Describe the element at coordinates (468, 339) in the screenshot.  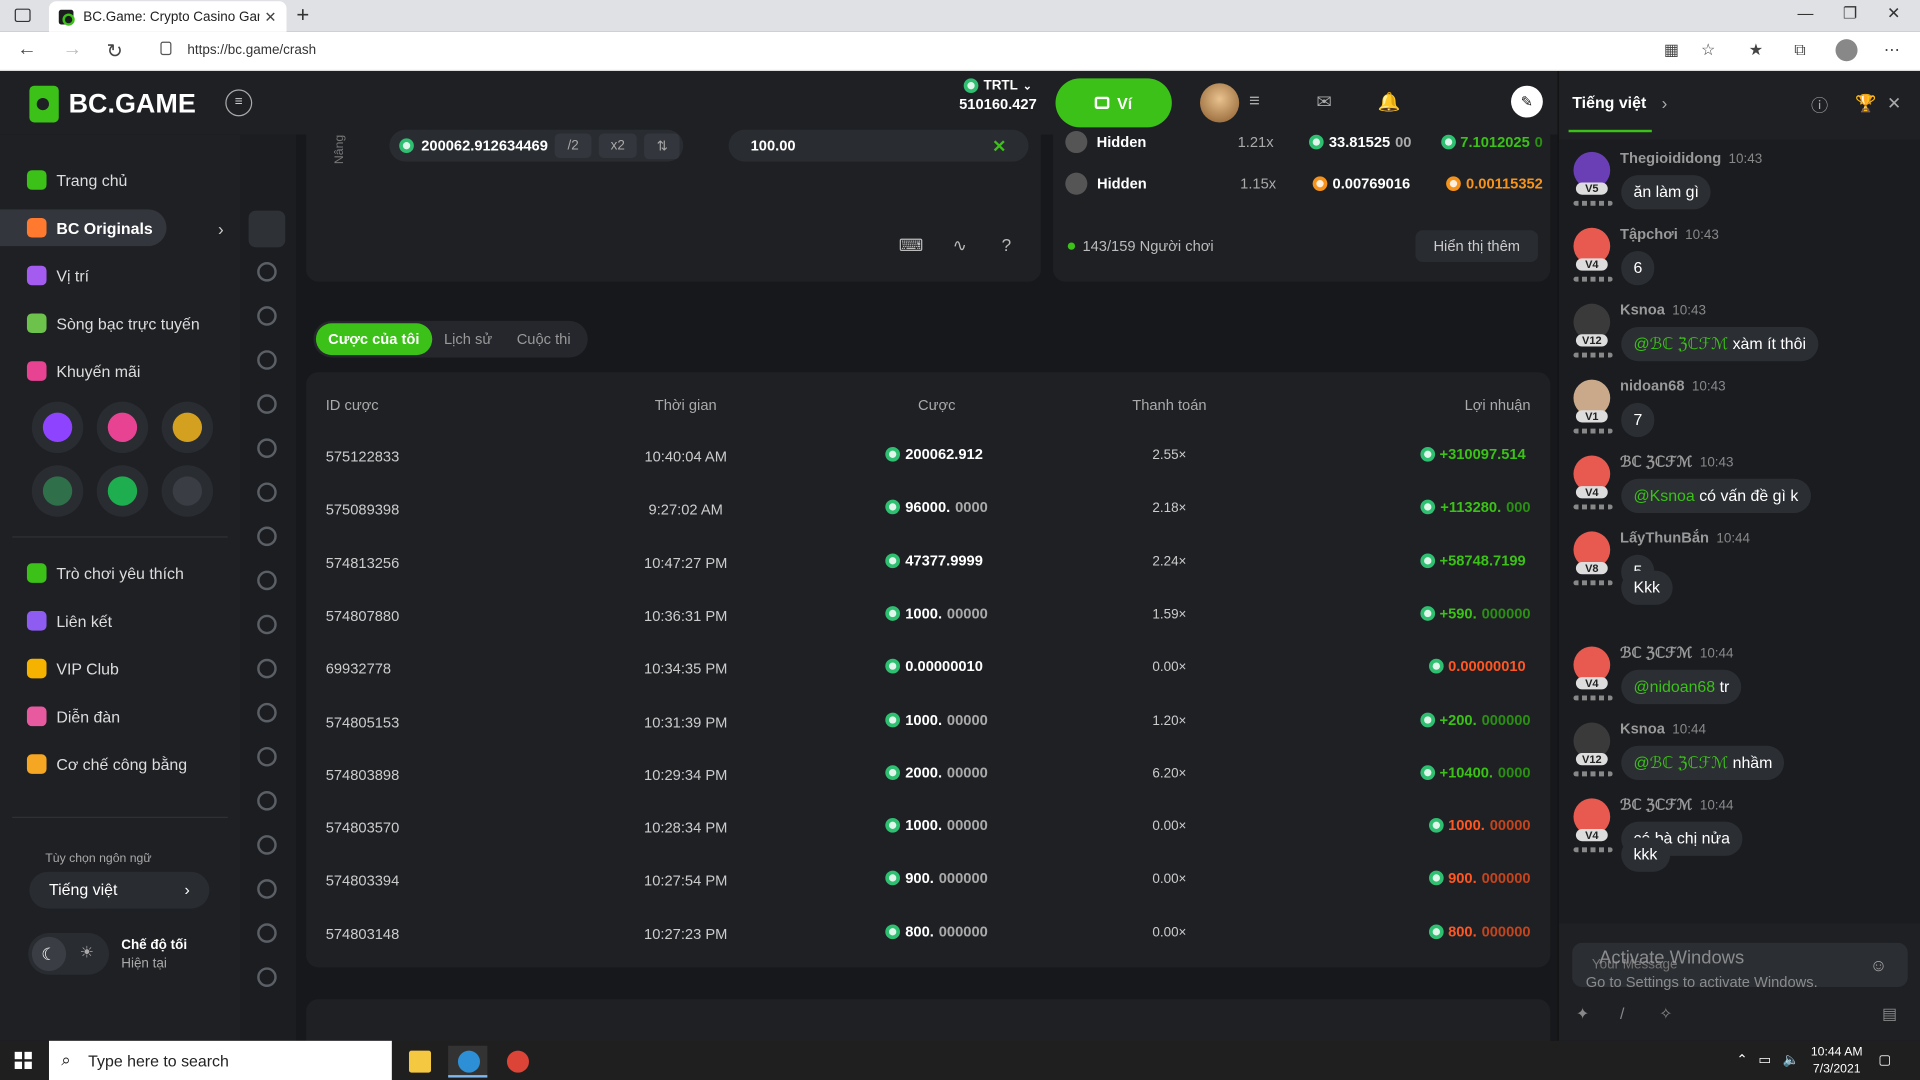
I see `tab-history: Lịch sử` at that location.